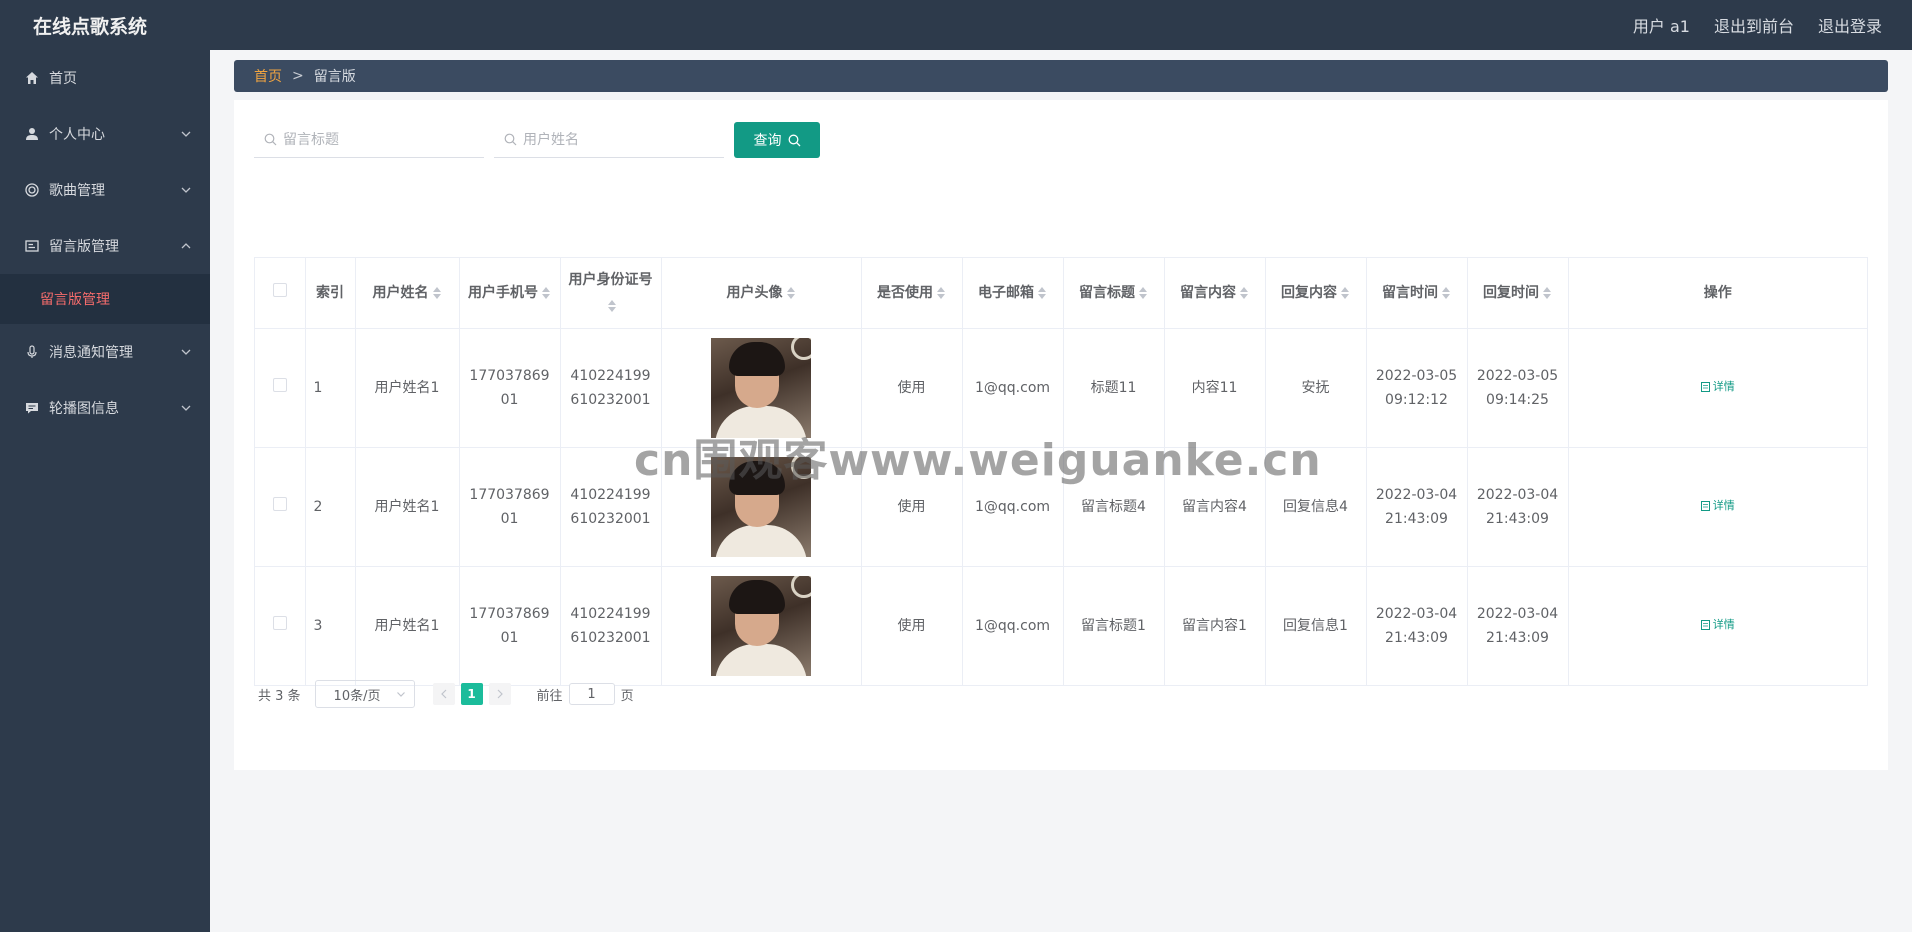  What do you see at coordinates (499, 694) in the screenshot?
I see `next-page-button` at bounding box center [499, 694].